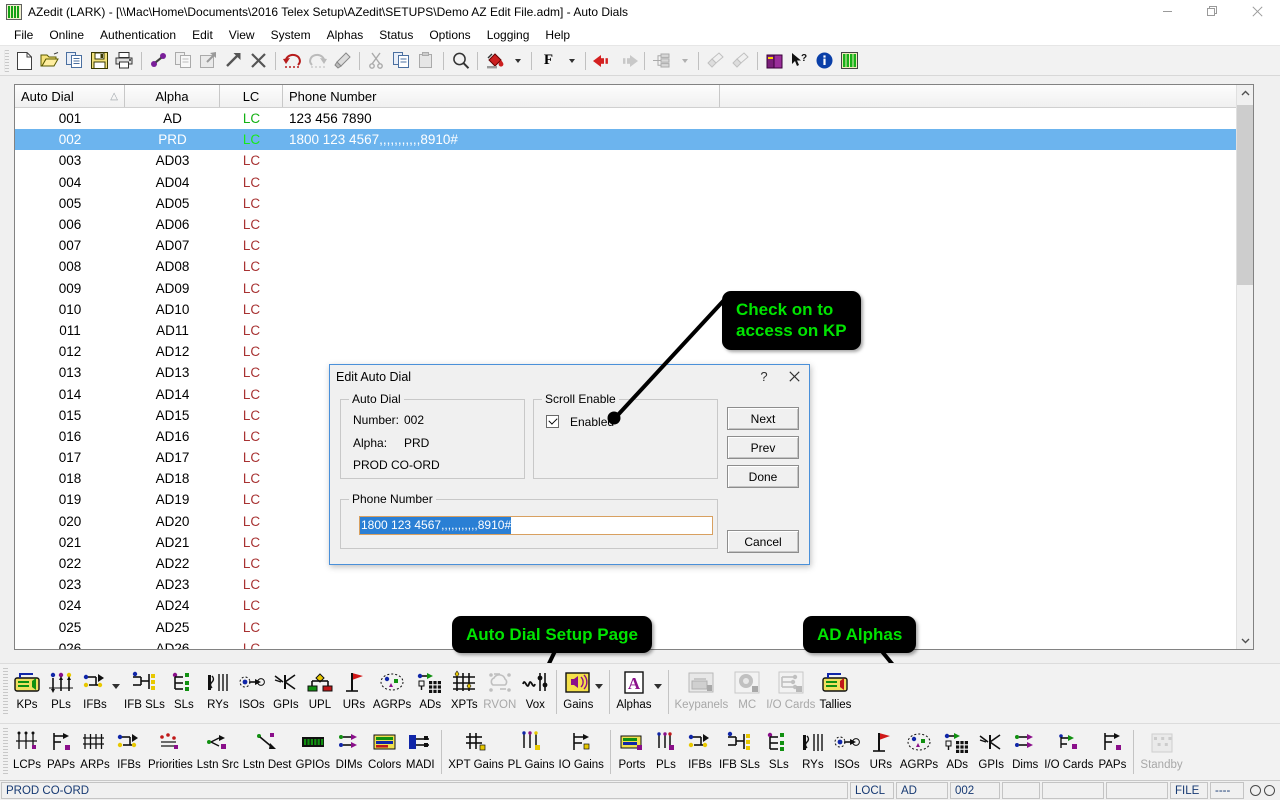  What do you see at coordinates (396, 35) in the screenshot?
I see `menu-item-status: Status` at bounding box center [396, 35].